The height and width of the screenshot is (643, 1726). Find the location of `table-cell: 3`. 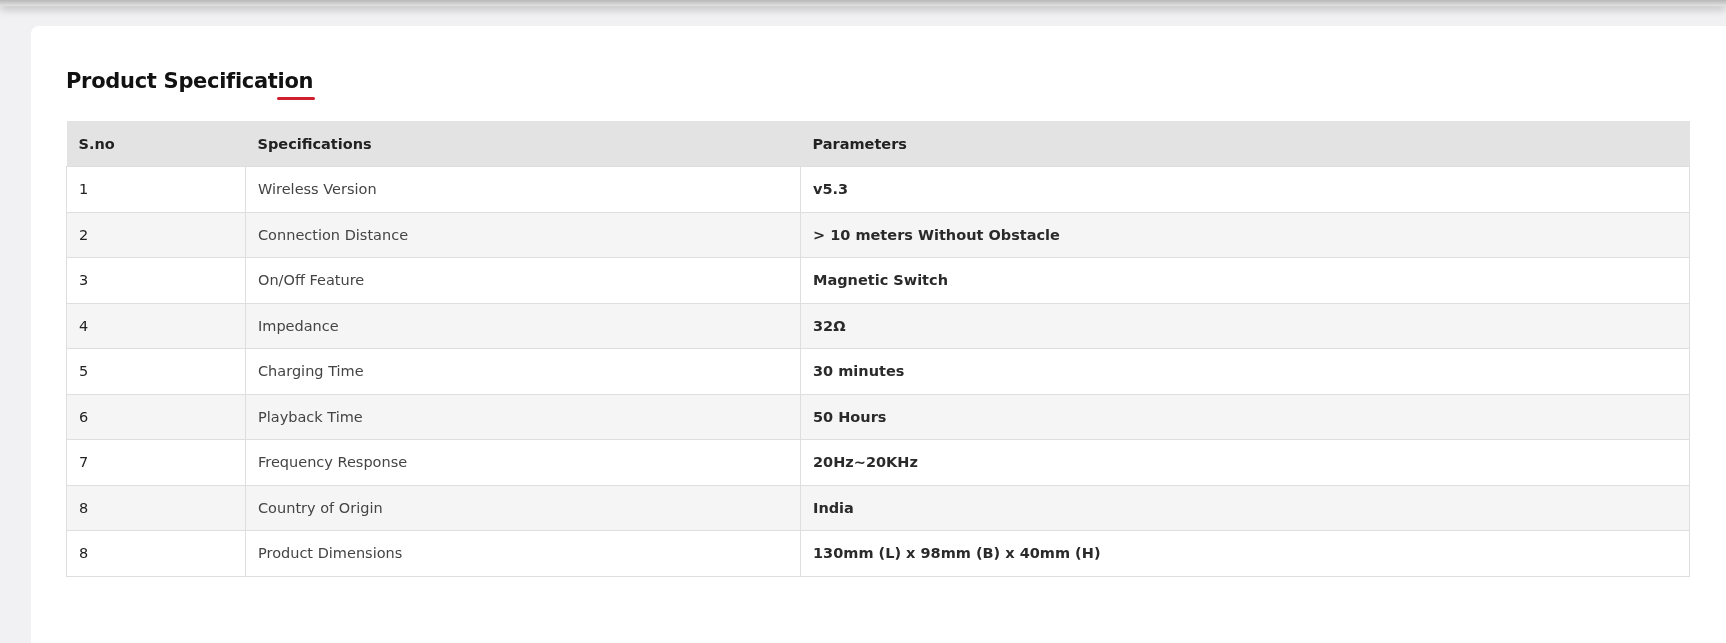

table-cell: 3 is located at coordinates (156, 280).